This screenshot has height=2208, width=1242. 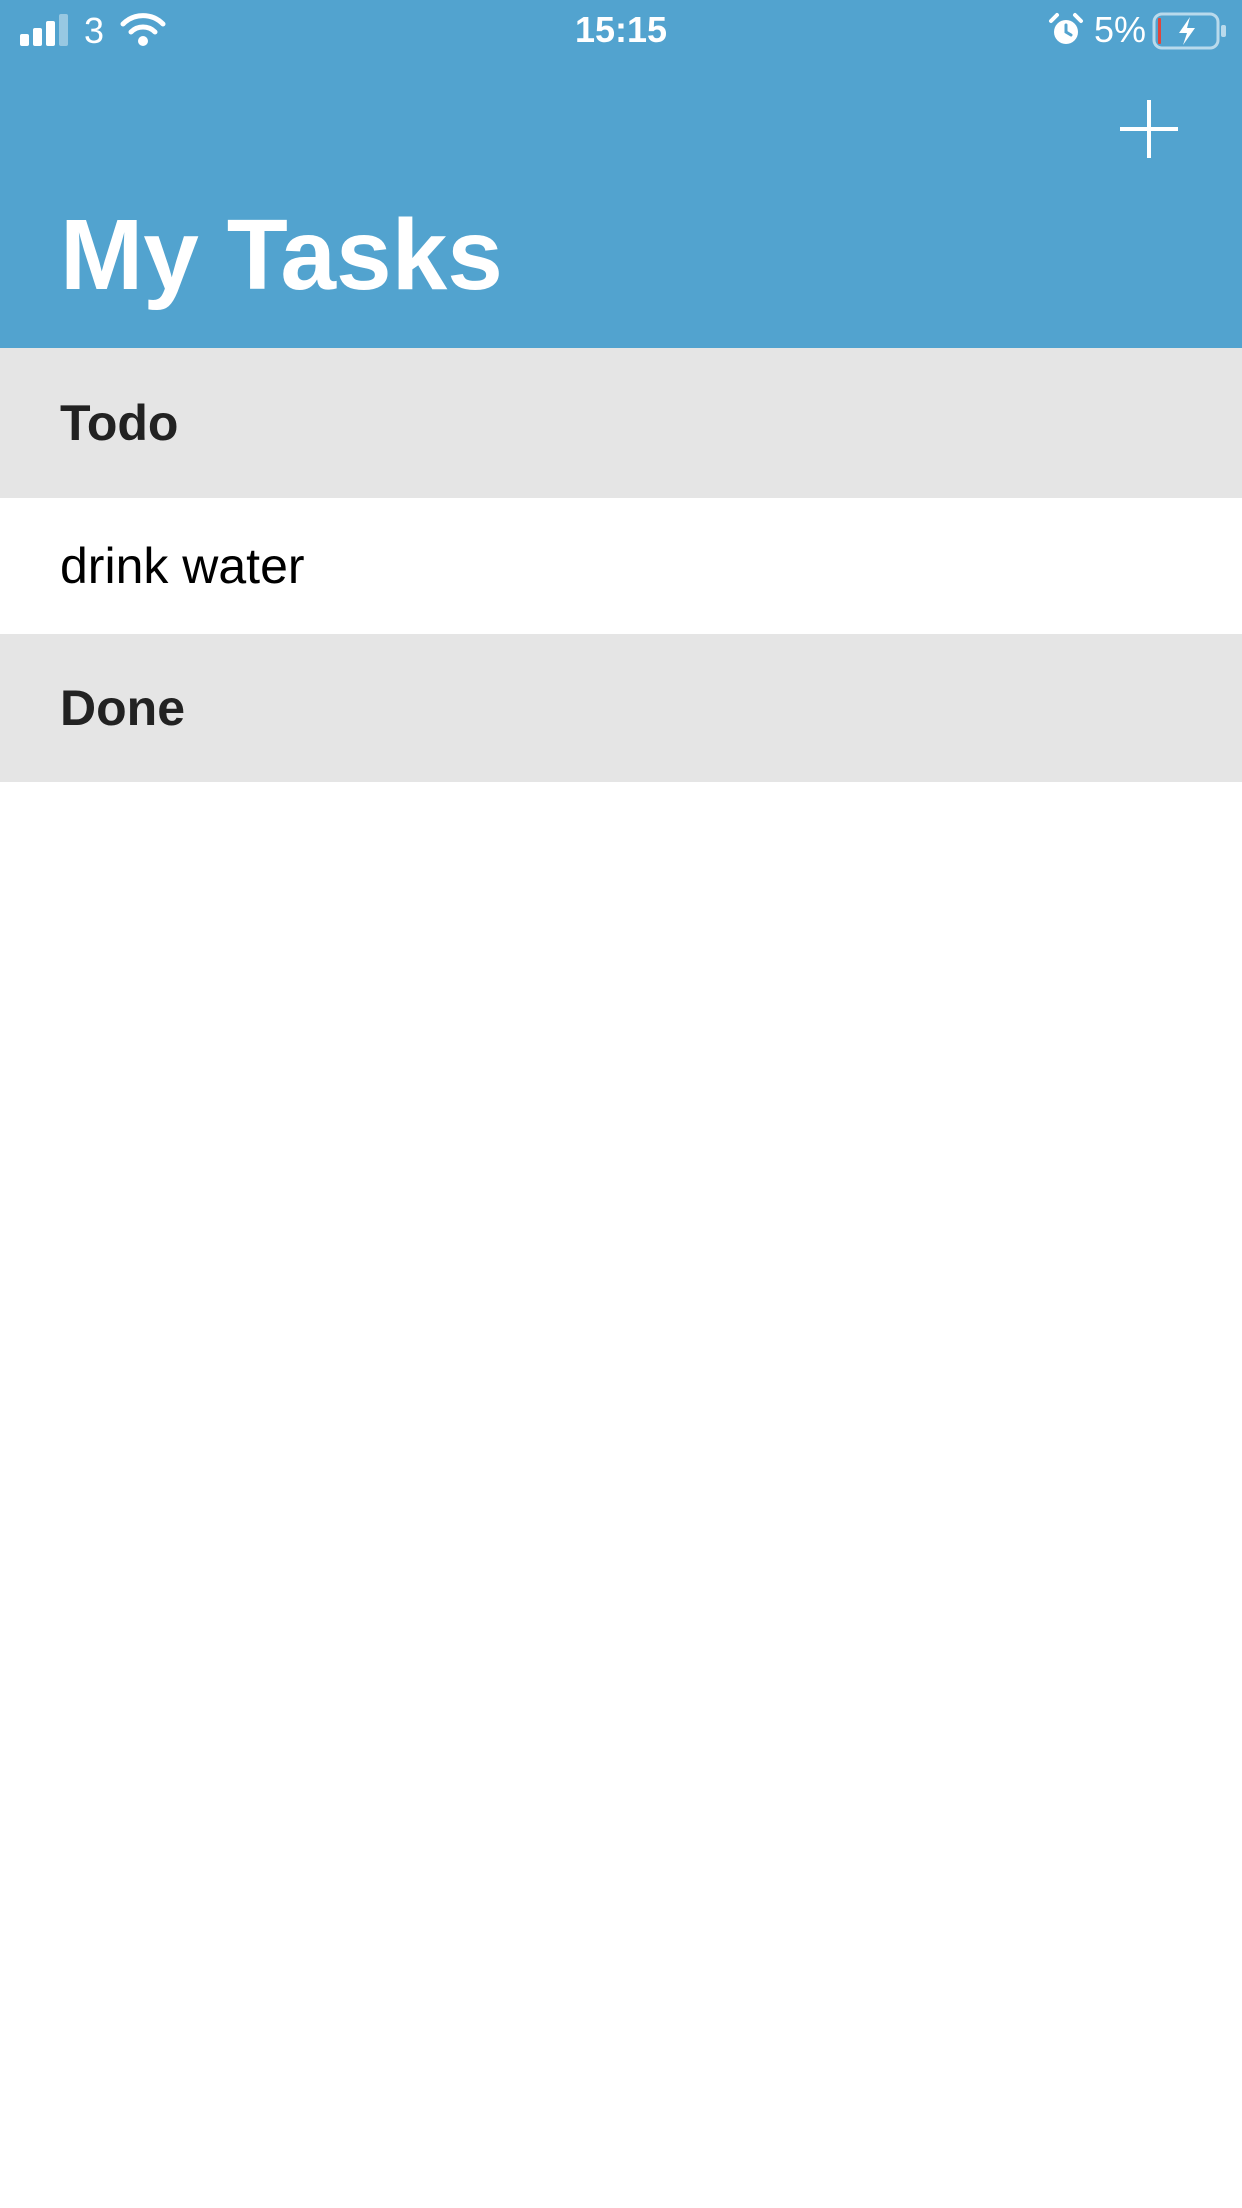 I want to click on task-label: drink water, so click(x=182, y=566).